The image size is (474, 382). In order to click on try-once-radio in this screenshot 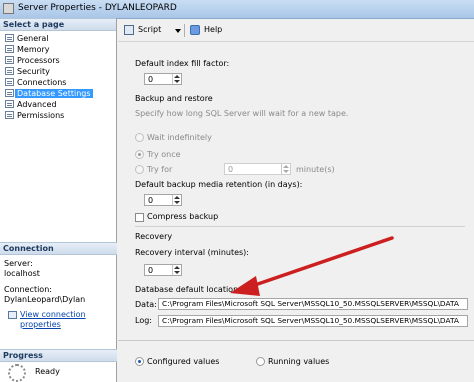, I will do `click(139, 154)`.